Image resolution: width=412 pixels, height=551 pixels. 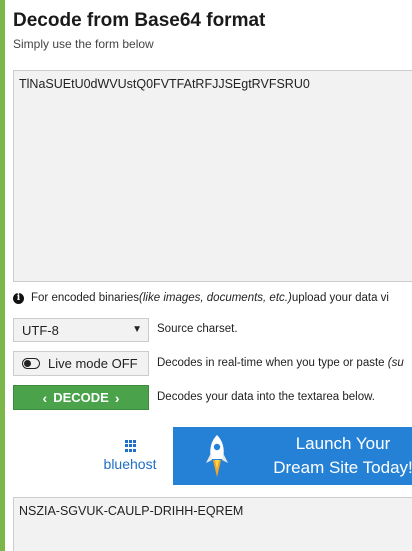 What do you see at coordinates (139, 20) in the screenshot?
I see `page-title: Decode from Base64 format` at bounding box center [139, 20].